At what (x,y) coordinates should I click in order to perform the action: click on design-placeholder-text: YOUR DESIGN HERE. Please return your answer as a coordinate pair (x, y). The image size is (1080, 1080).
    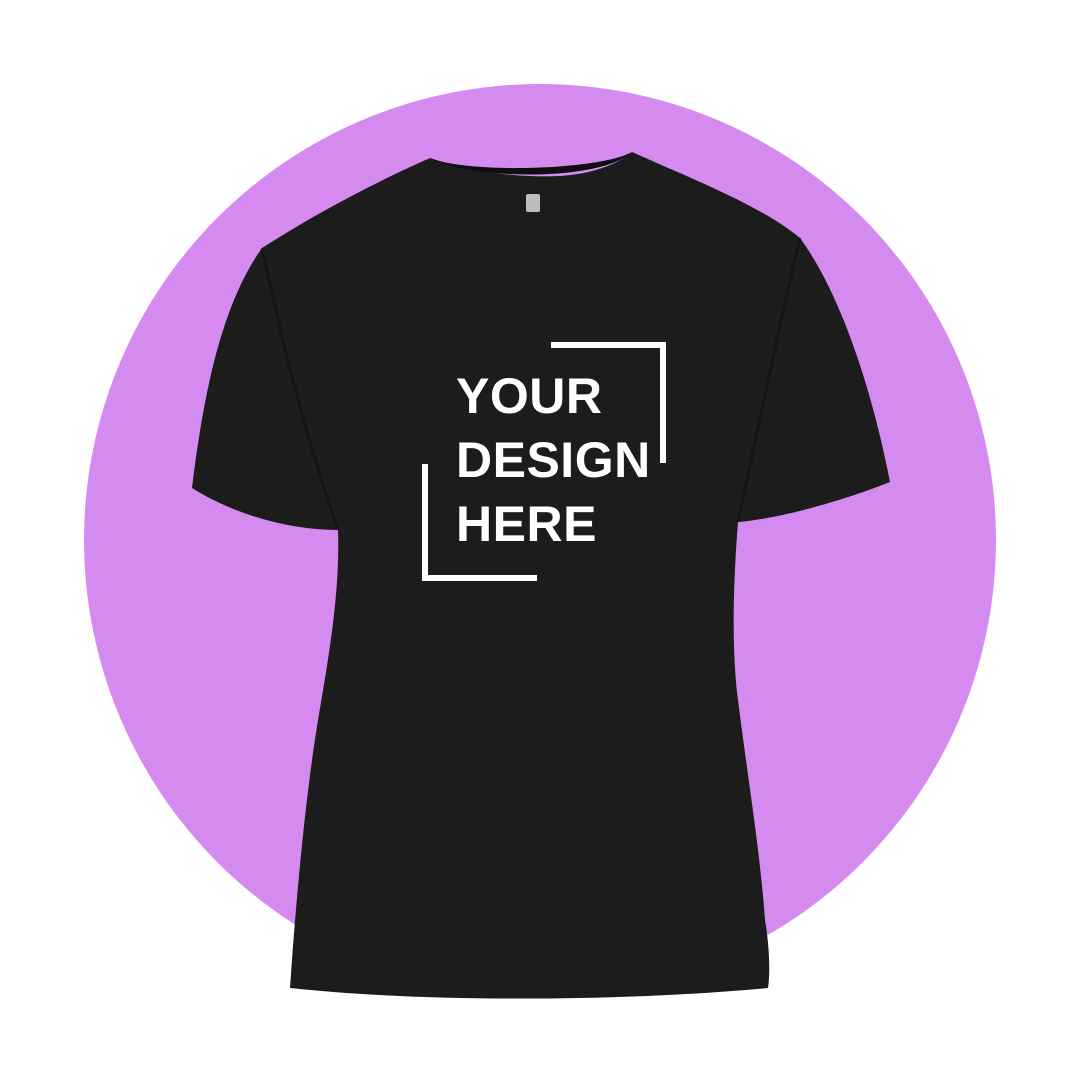
    Looking at the image, I should click on (566, 460).